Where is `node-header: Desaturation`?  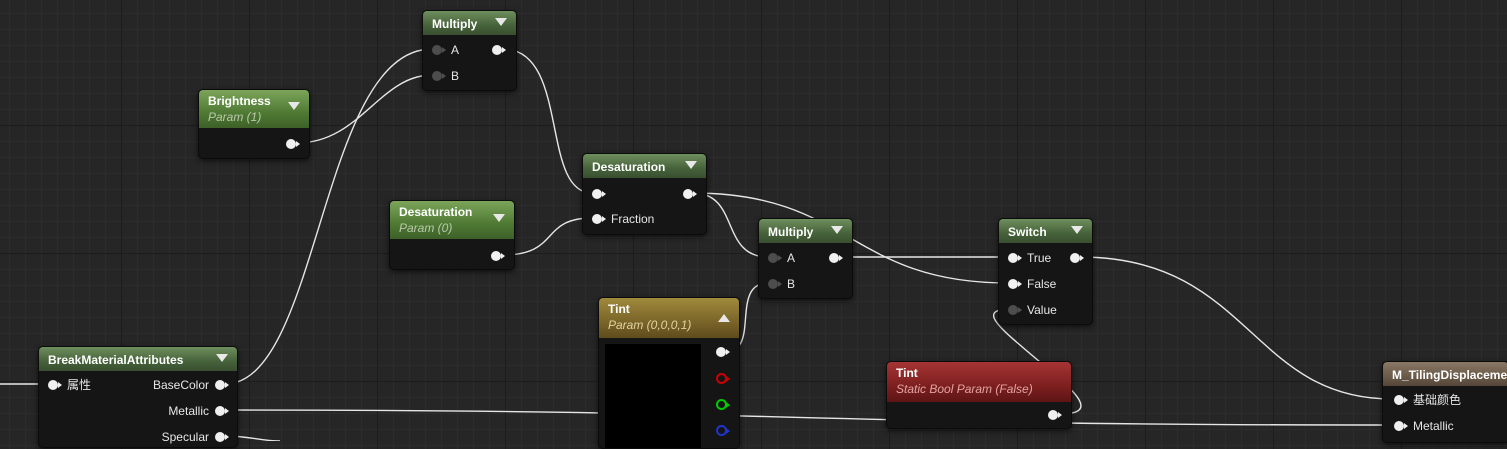 node-header: Desaturation is located at coordinates (644, 166).